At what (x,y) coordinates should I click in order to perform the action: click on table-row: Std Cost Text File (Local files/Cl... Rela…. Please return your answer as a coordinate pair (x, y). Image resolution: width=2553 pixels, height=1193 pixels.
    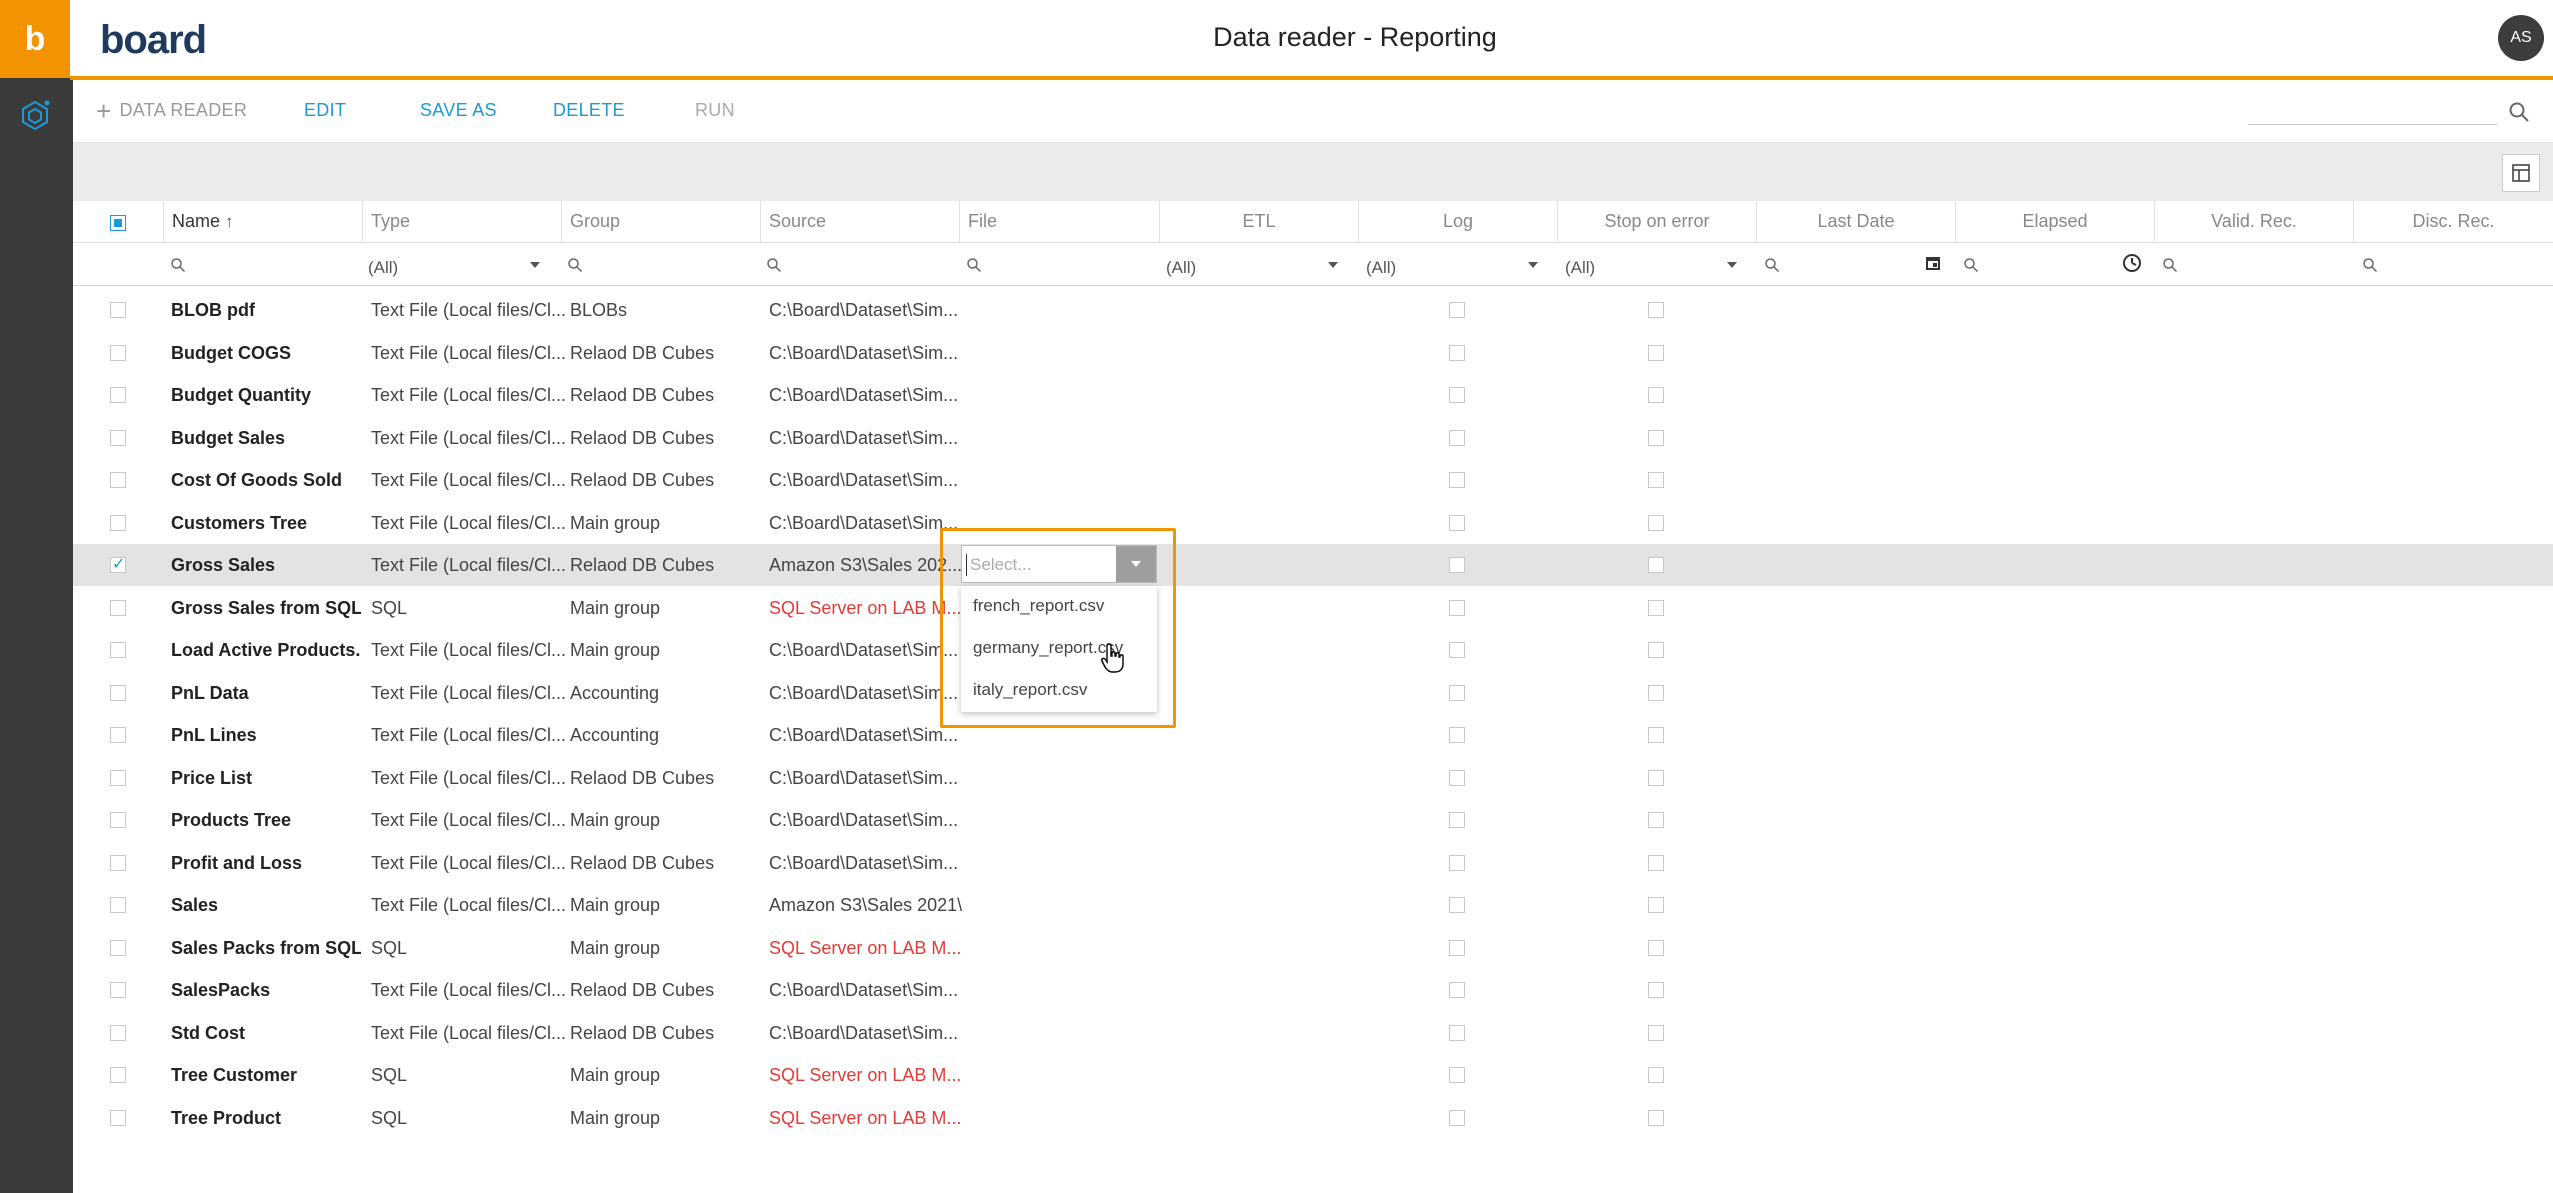
    Looking at the image, I should click on (1313, 1033).